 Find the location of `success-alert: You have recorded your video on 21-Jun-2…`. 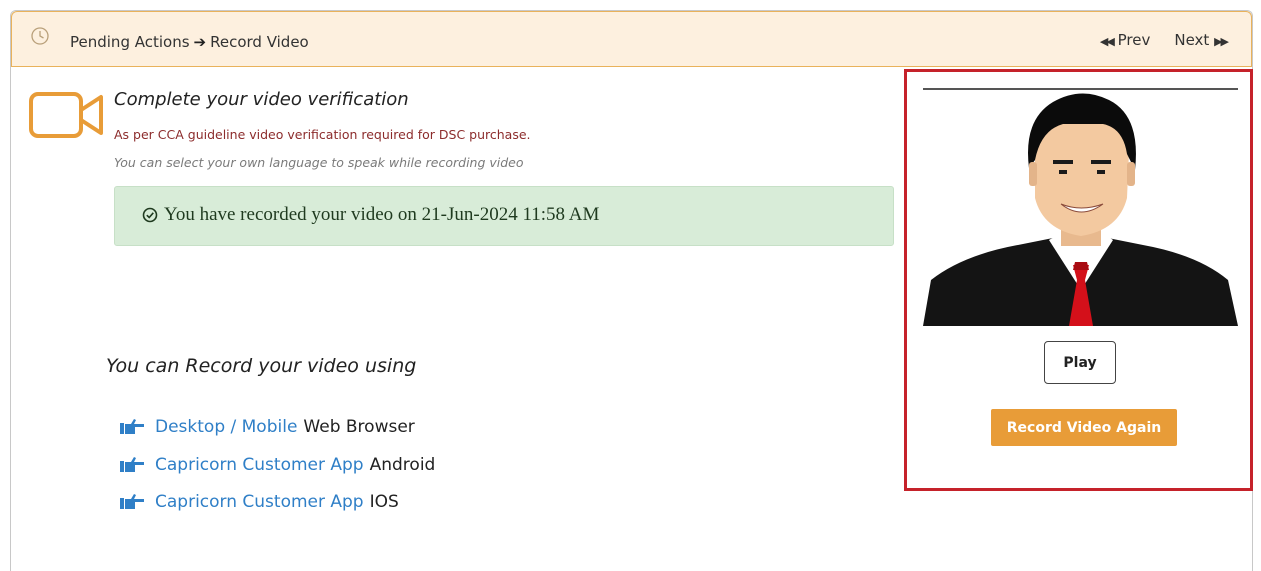

success-alert: You have recorded your video on 21-Jun-2… is located at coordinates (504, 216).